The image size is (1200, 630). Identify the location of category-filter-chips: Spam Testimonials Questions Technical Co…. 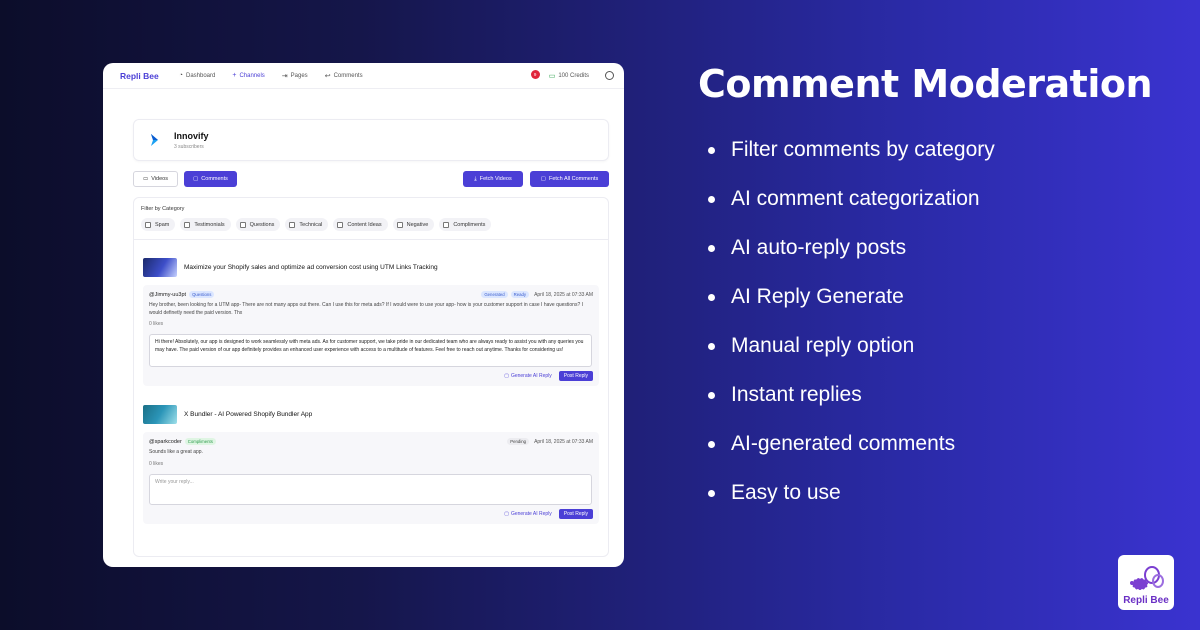
(316, 224).